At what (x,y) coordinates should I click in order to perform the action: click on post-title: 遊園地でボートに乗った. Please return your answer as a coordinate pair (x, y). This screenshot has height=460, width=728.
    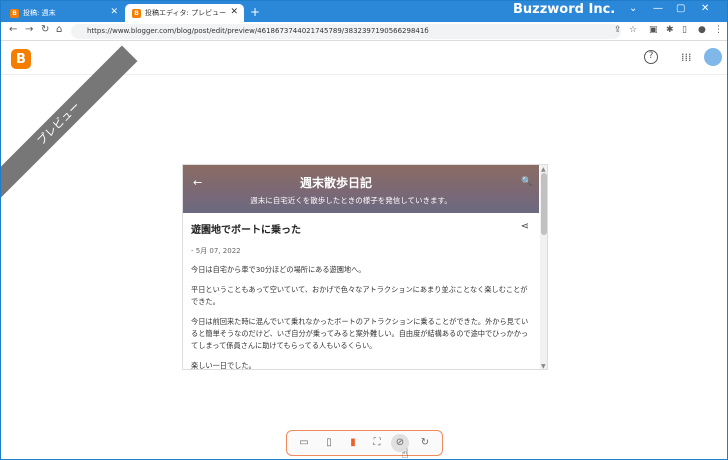
    Looking at the image, I should click on (246, 230).